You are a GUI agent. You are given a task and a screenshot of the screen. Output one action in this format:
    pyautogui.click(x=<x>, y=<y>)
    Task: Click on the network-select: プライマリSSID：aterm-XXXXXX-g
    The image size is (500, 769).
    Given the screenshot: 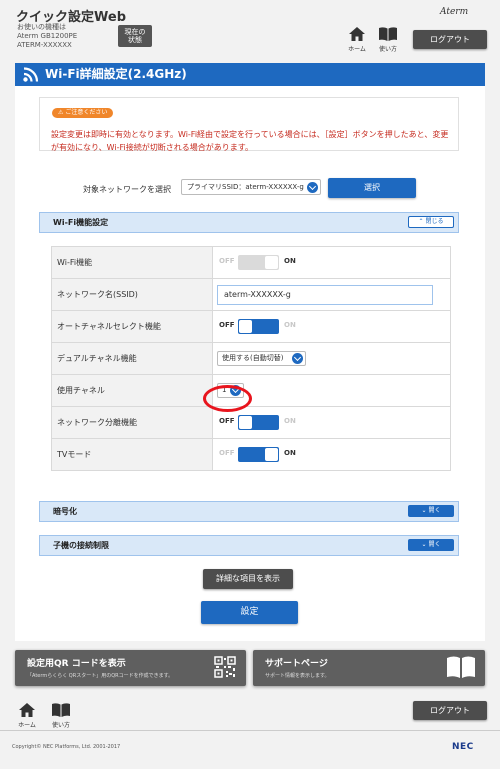 What is the action you would take?
    pyautogui.click(x=251, y=187)
    